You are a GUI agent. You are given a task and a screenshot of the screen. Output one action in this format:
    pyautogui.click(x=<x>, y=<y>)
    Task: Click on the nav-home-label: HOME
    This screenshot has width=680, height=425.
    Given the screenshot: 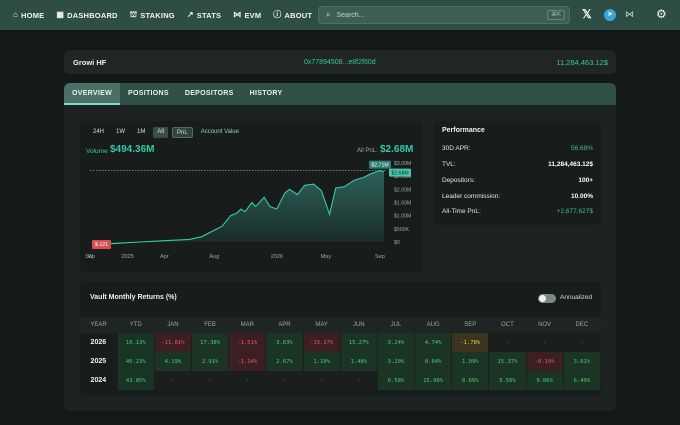 What is the action you would take?
    pyautogui.click(x=33, y=15)
    